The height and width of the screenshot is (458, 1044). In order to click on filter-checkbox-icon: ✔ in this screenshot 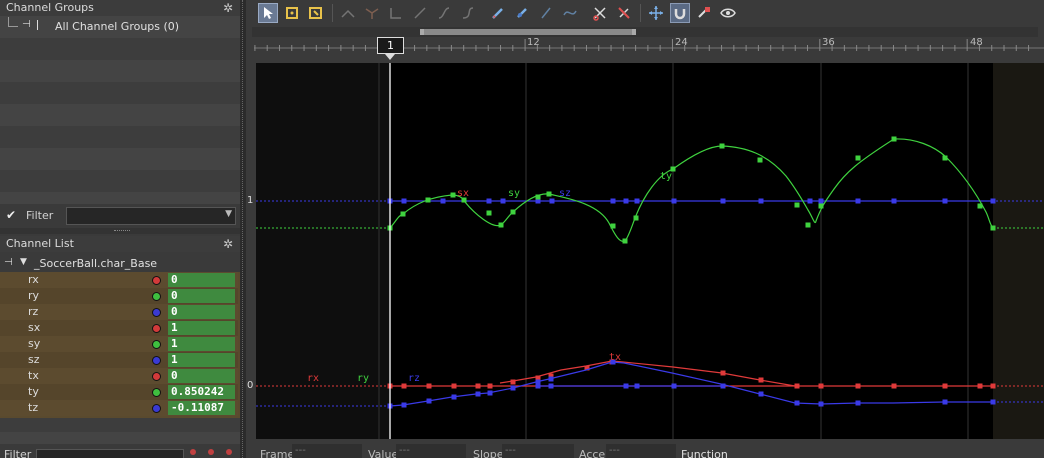, I will do `click(11, 215)`.